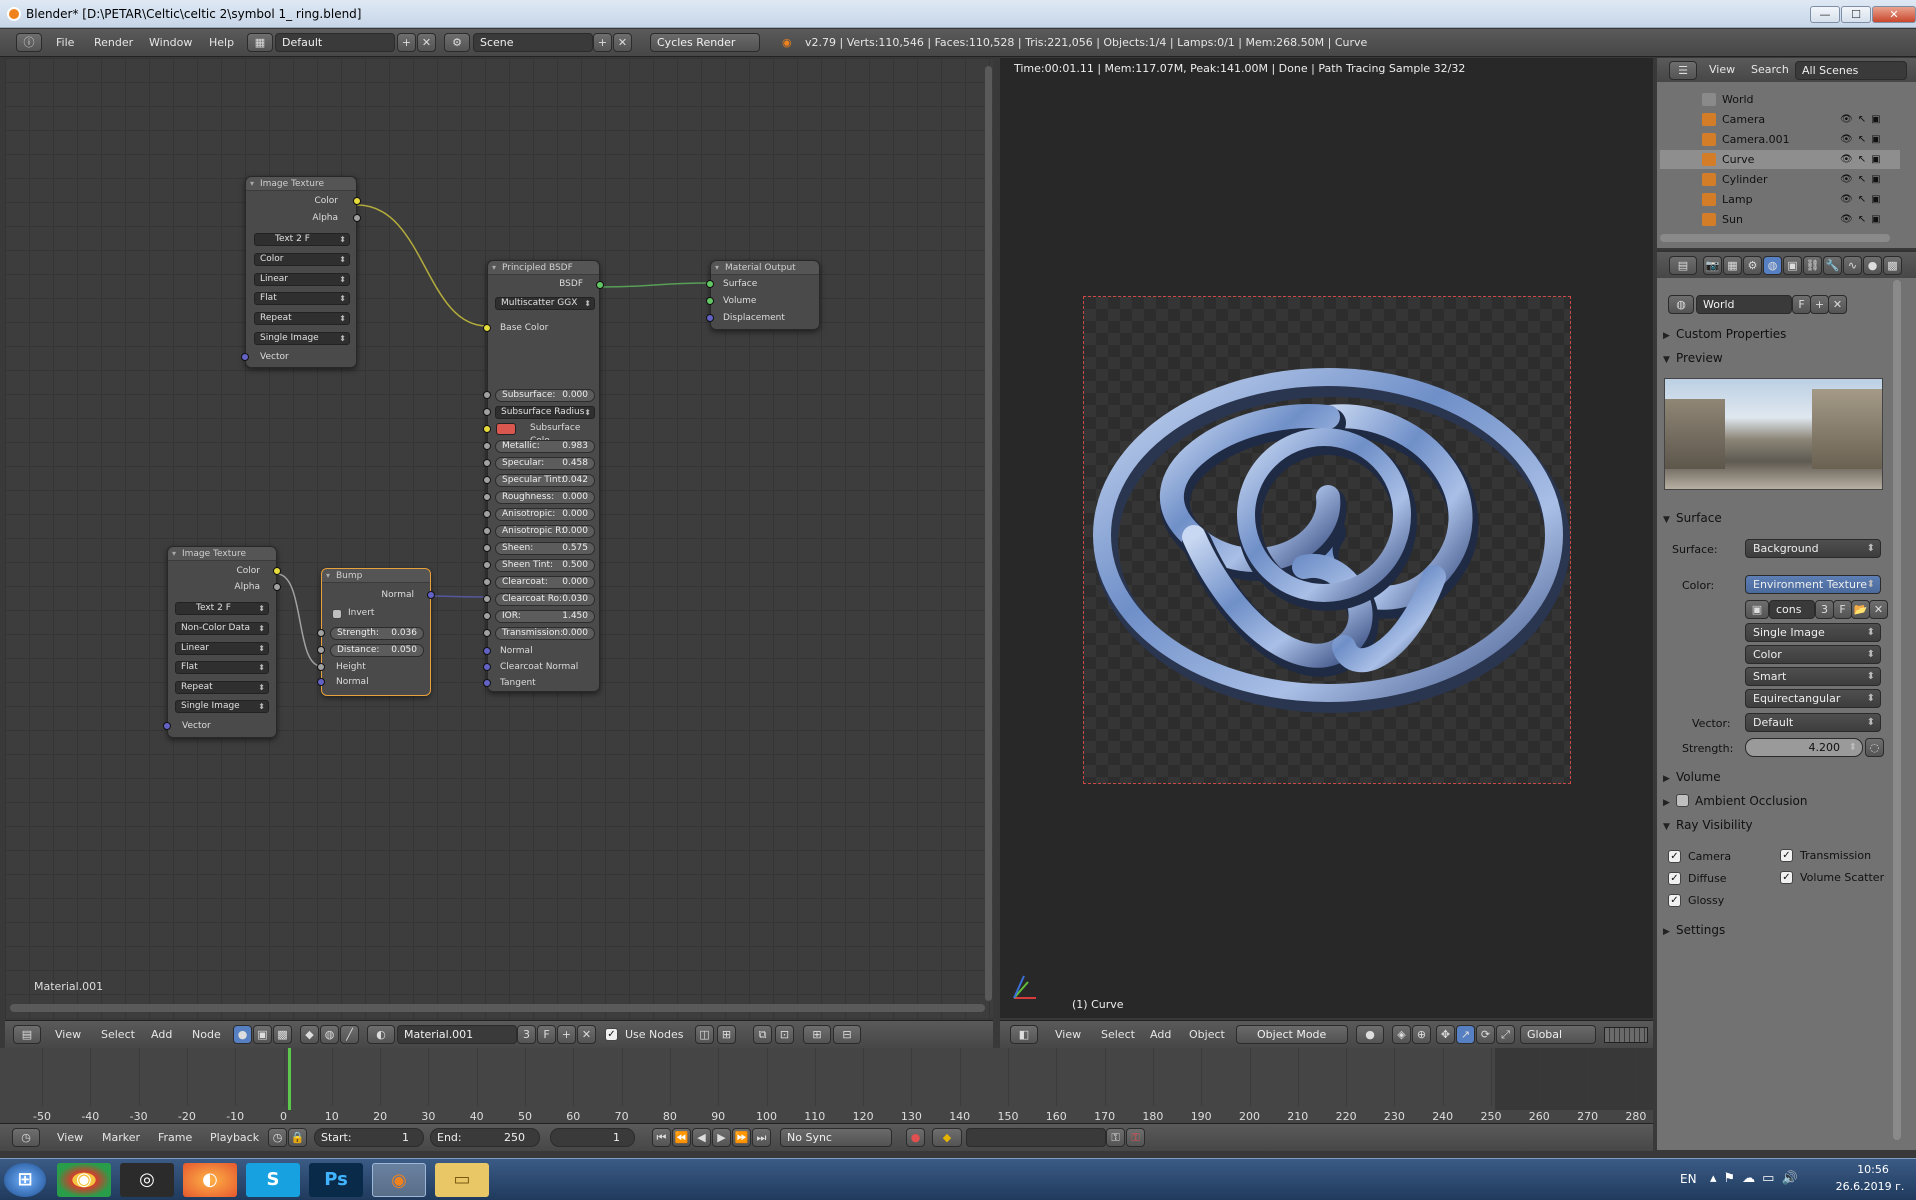  What do you see at coordinates (545, 616) in the screenshot?
I see `bsdf-field-ior: IOR: 1.450` at bounding box center [545, 616].